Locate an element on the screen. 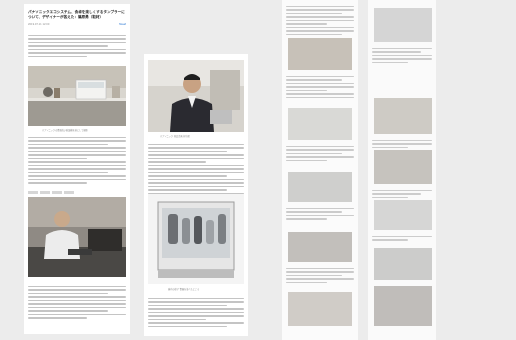 Image resolution: width=516 pixels, height=340 pixels. dishwasher-interior-photo is located at coordinates (196, 239).